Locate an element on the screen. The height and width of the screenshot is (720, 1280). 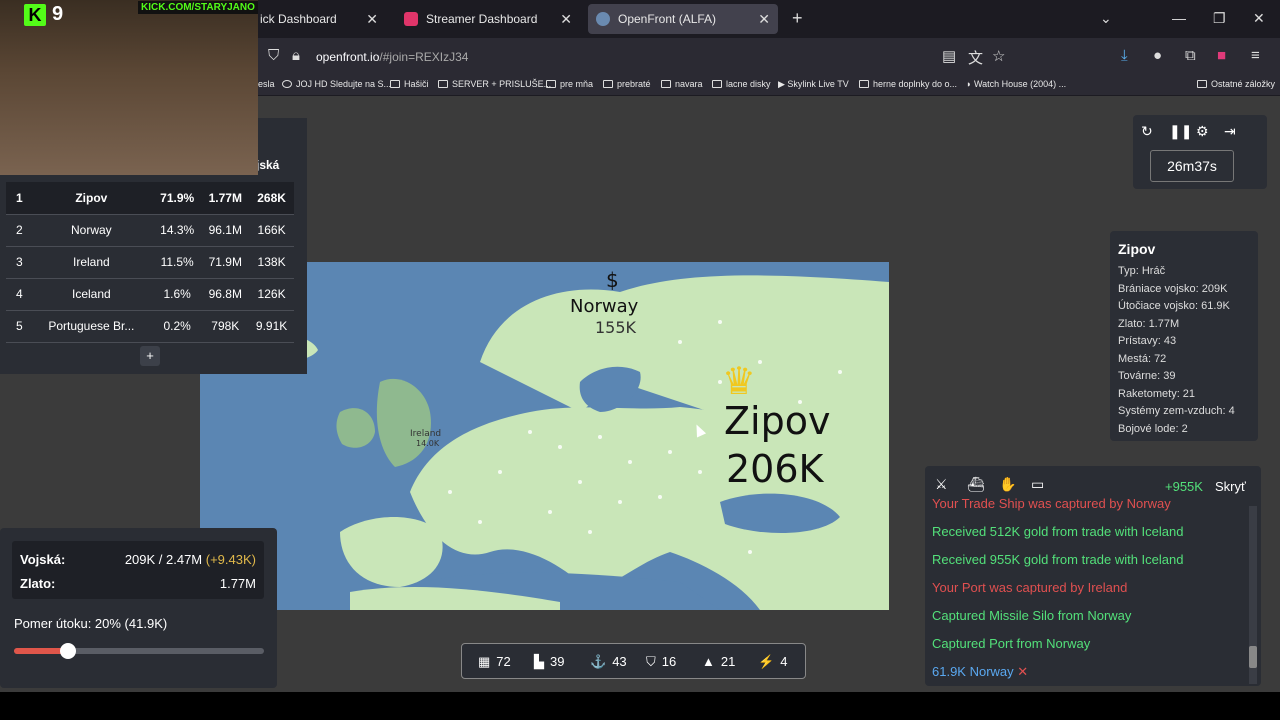
event-text: Captured Port from Norway is located at coordinates (1011, 643).